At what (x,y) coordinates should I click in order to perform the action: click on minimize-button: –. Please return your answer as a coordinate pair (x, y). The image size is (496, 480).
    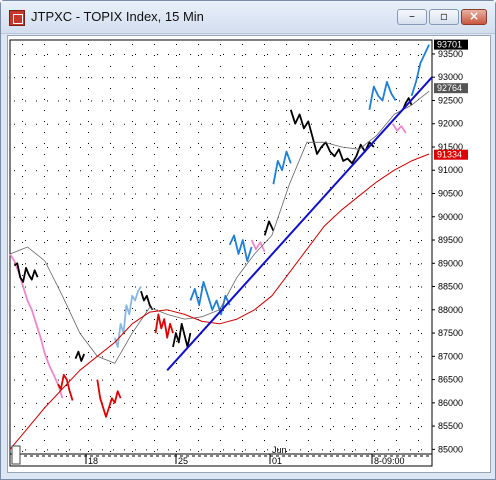
    Looking at the image, I should click on (412, 17).